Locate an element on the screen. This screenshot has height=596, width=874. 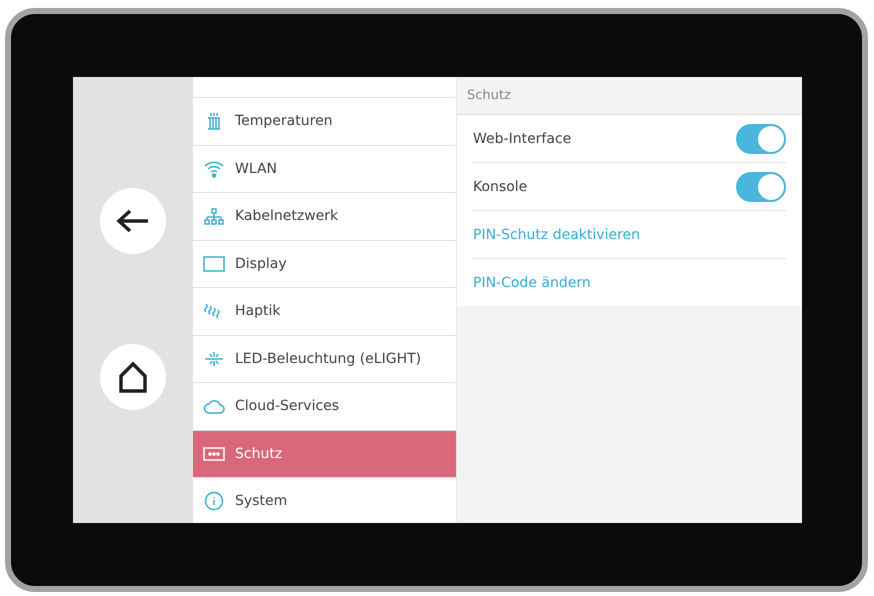
setting-label: Konsole is located at coordinates (500, 186).